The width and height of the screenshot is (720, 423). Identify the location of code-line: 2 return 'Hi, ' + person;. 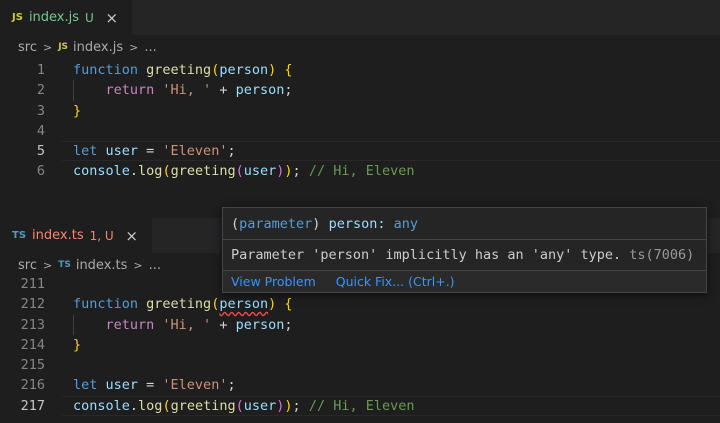
(360, 90).